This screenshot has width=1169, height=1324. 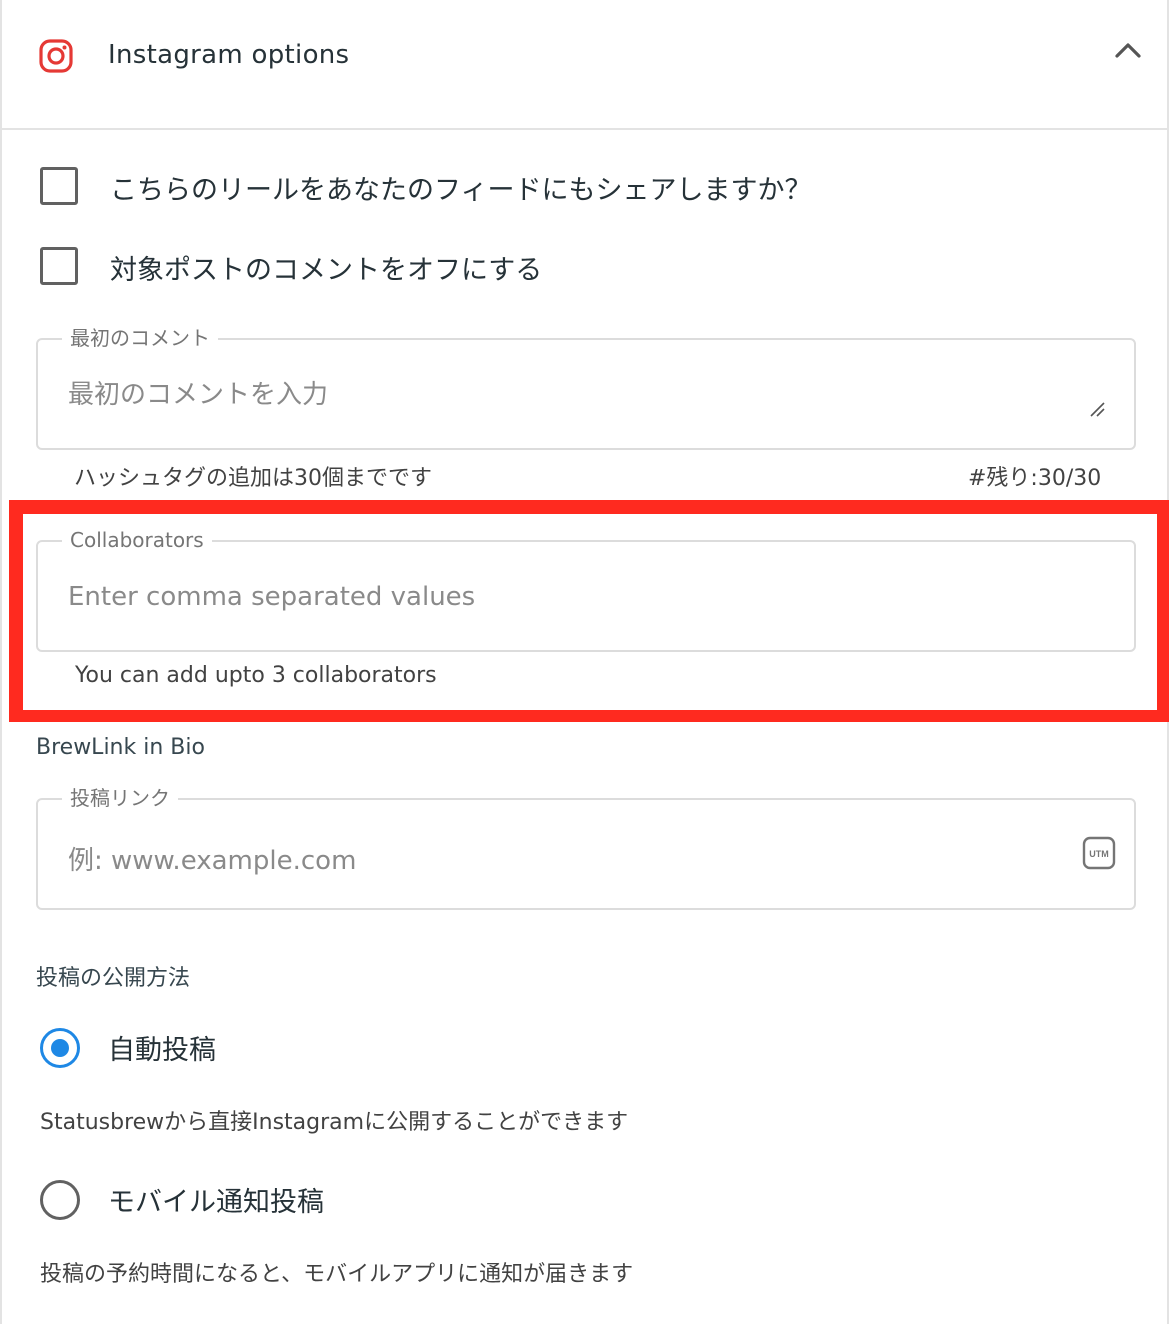 What do you see at coordinates (1128, 50) in the screenshot?
I see `chevron-up-icon` at bounding box center [1128, 50].